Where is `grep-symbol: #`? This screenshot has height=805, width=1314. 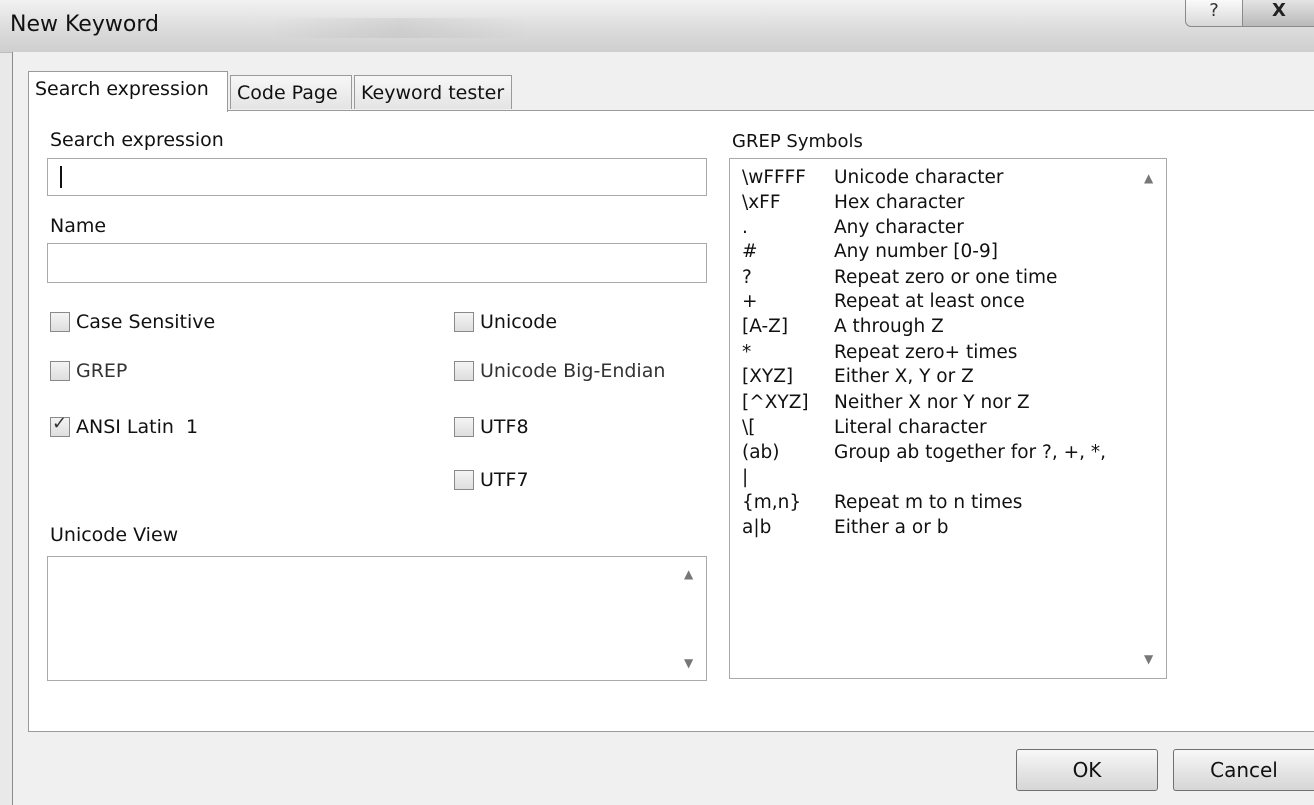 grep-symbol: # is located at coordinates (750, 251).